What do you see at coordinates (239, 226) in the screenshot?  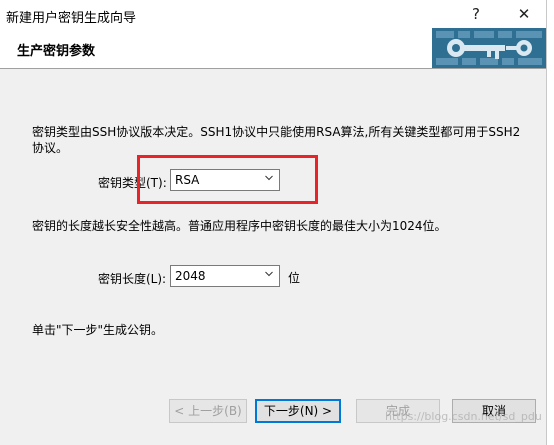 I see `key-length-description: 密钥的长度越长安全性越高。普通应用程序中密钥长度的最佳大小为1024位。` at bounding box center [239, 226].